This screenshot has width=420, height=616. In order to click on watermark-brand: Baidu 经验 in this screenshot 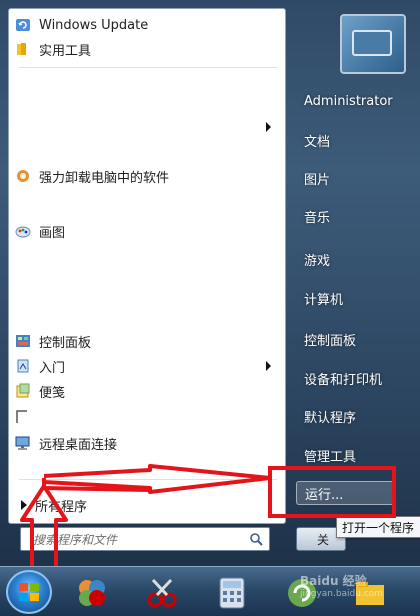, I will do `click(333, 581)`.